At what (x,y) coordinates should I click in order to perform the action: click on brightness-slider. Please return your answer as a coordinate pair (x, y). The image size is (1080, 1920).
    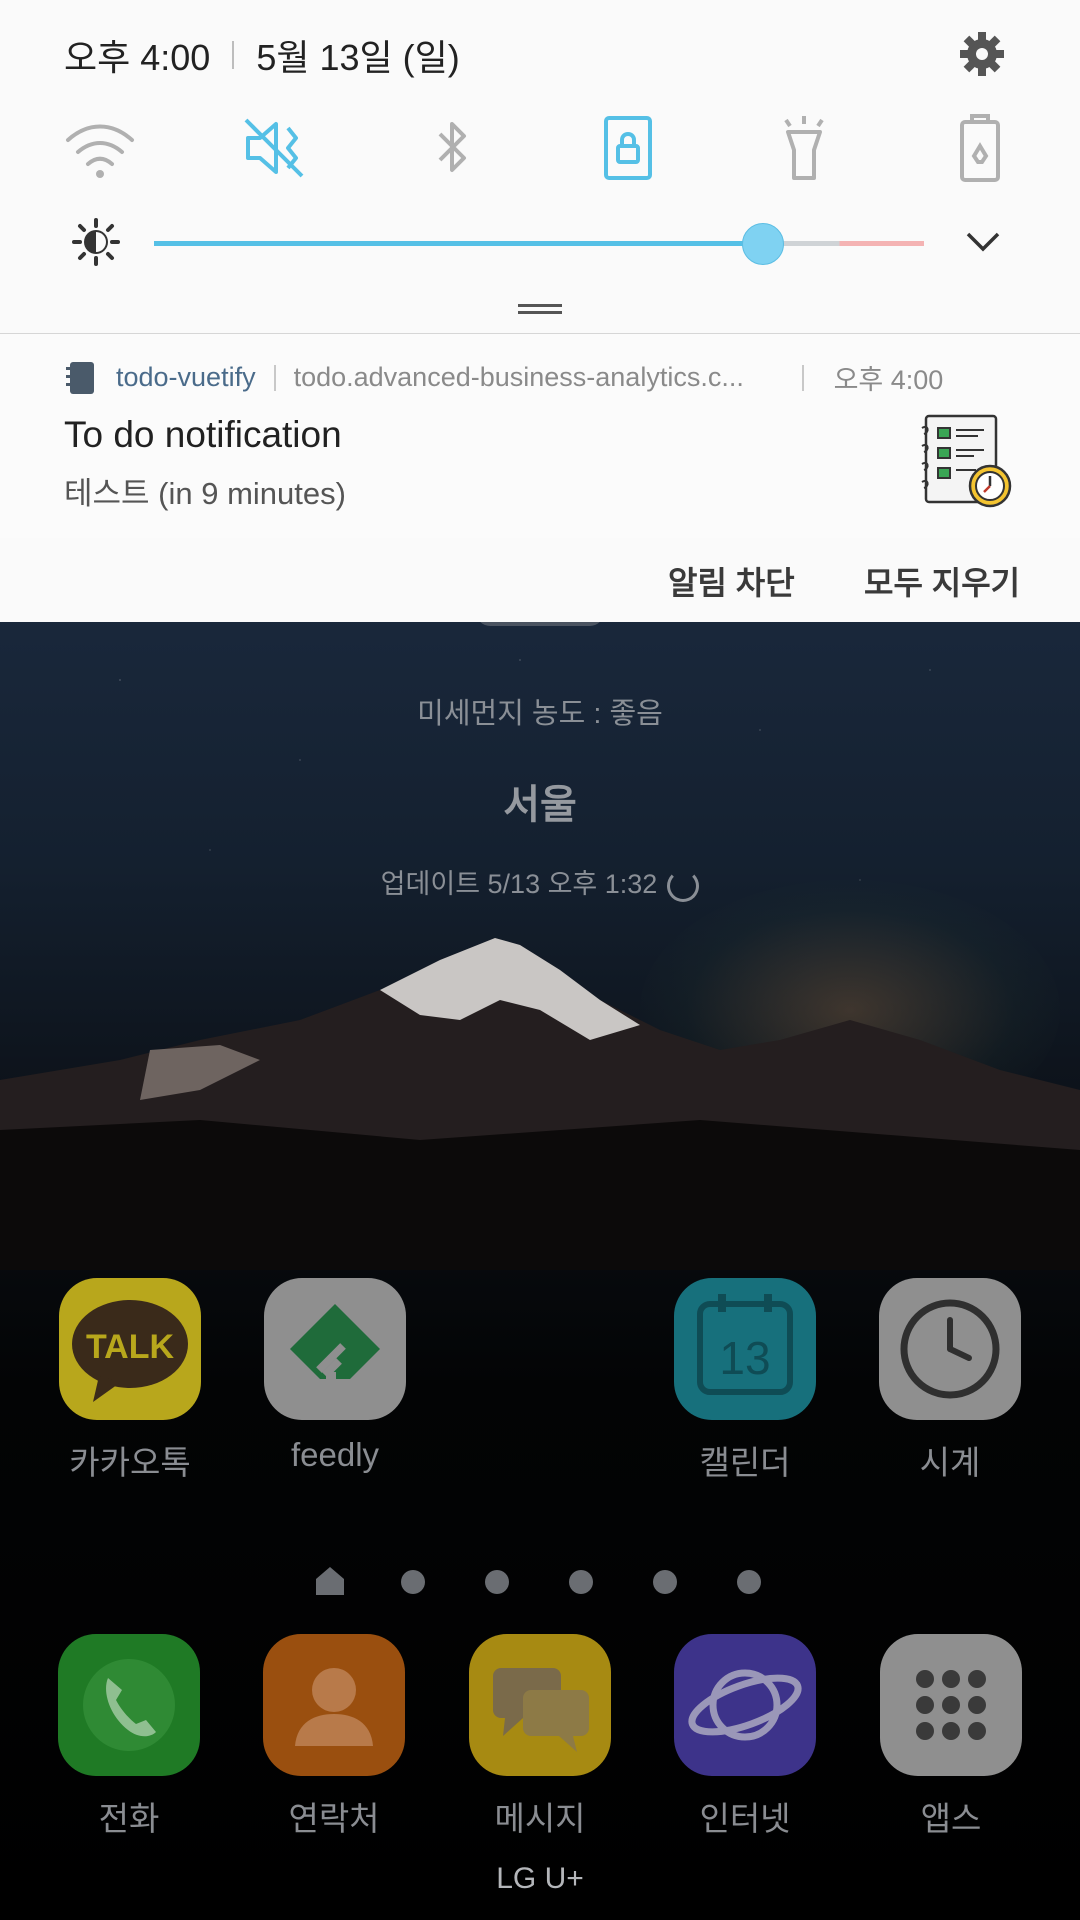
    Looking at the image, I should click on (539, 244).